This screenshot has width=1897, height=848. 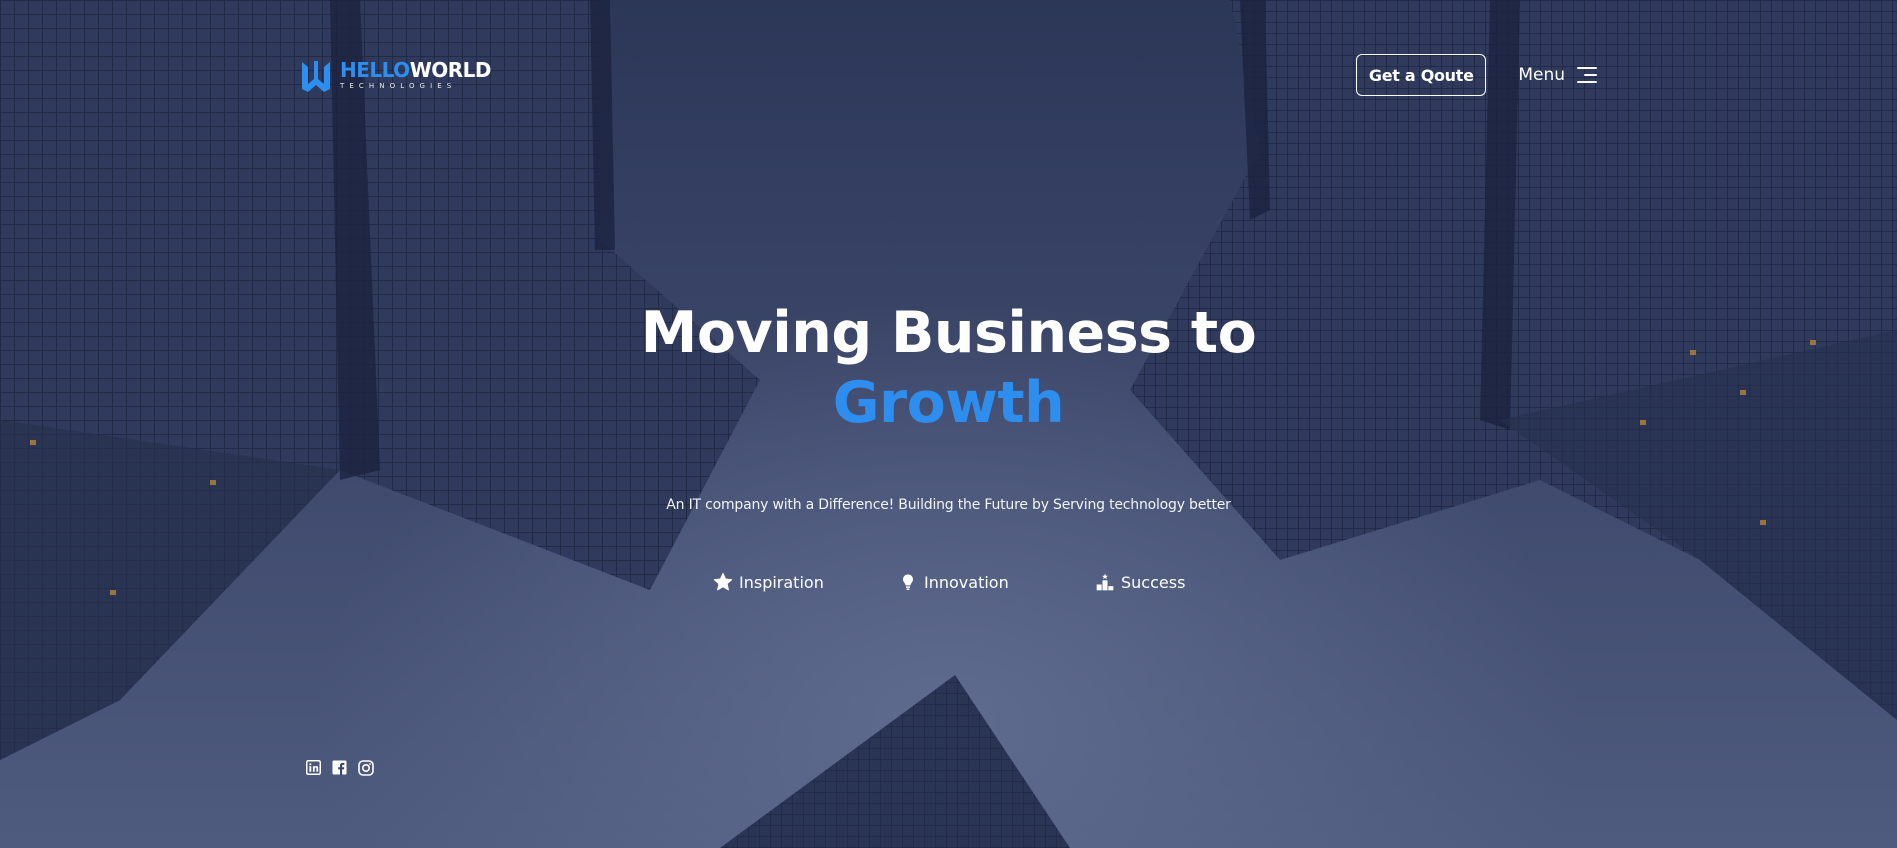 I want to click on social-links, so click(x=340, y=768).